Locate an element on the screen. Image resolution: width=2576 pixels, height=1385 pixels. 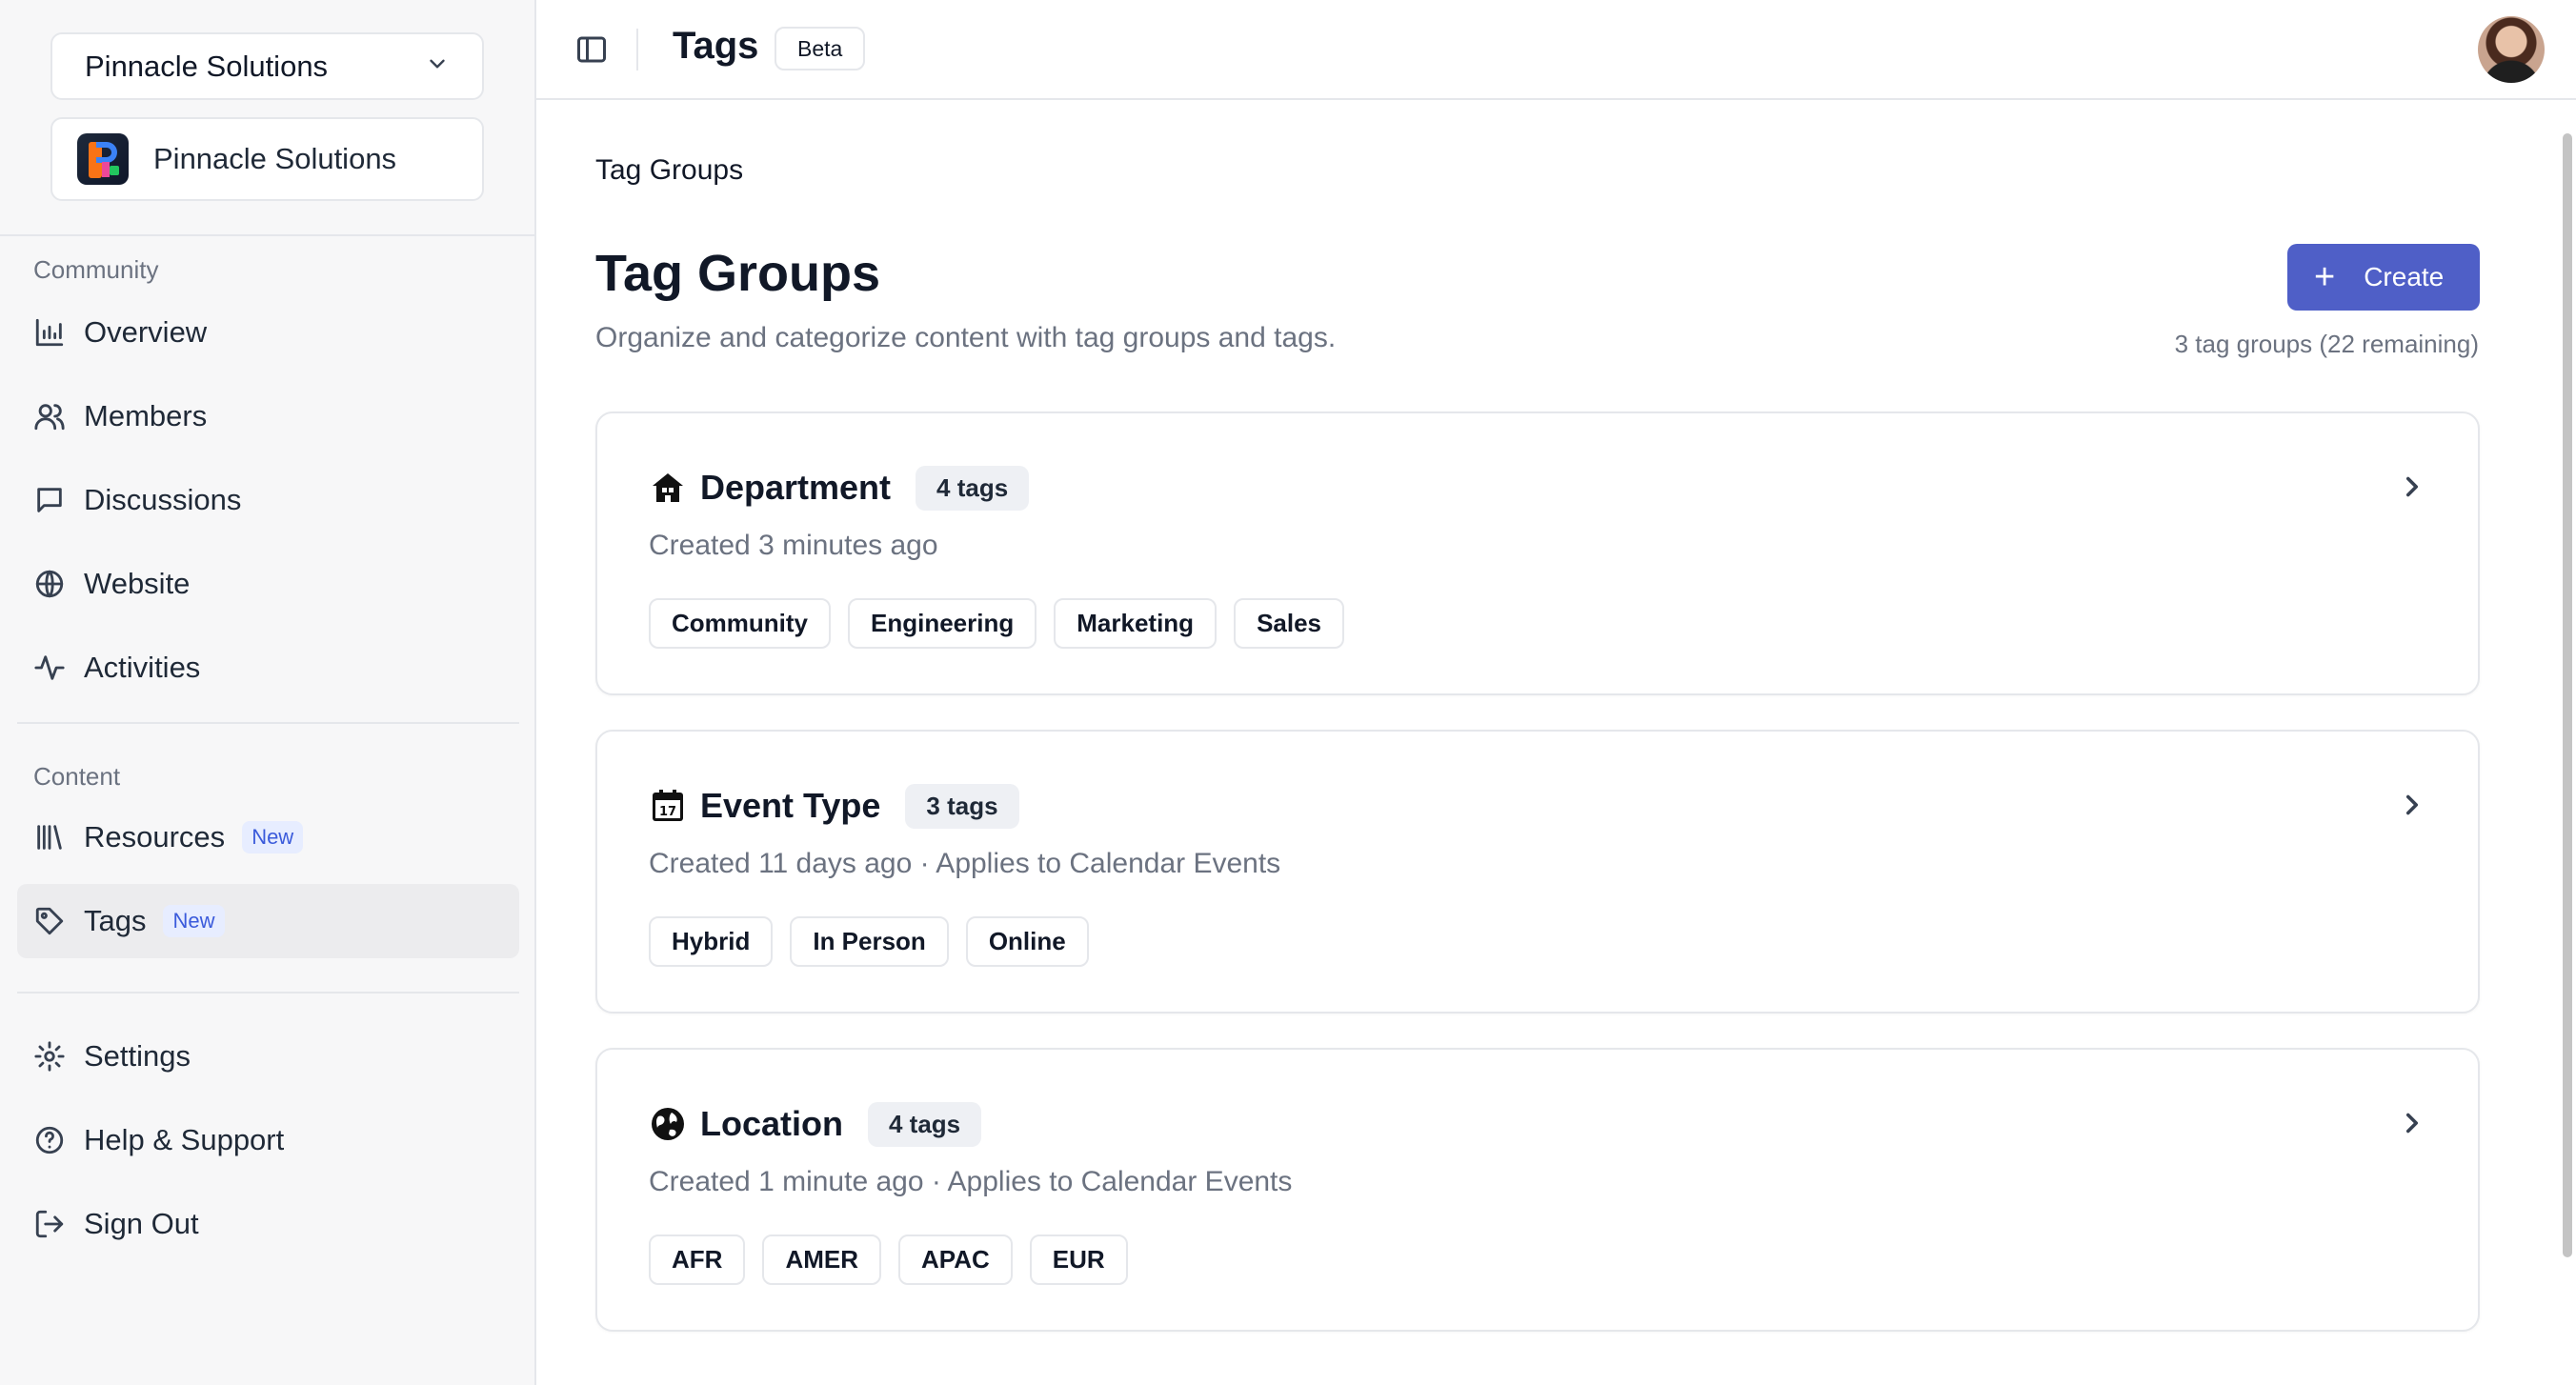
tag-chip: Community is located at coordinates (740, 623).